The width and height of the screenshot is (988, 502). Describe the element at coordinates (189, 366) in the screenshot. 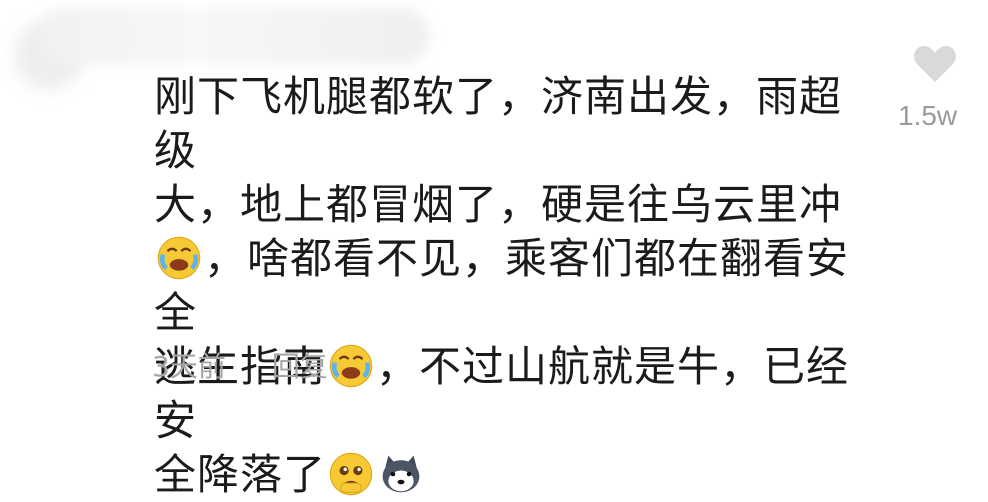

I see `timestamp: 3天前` at that location.